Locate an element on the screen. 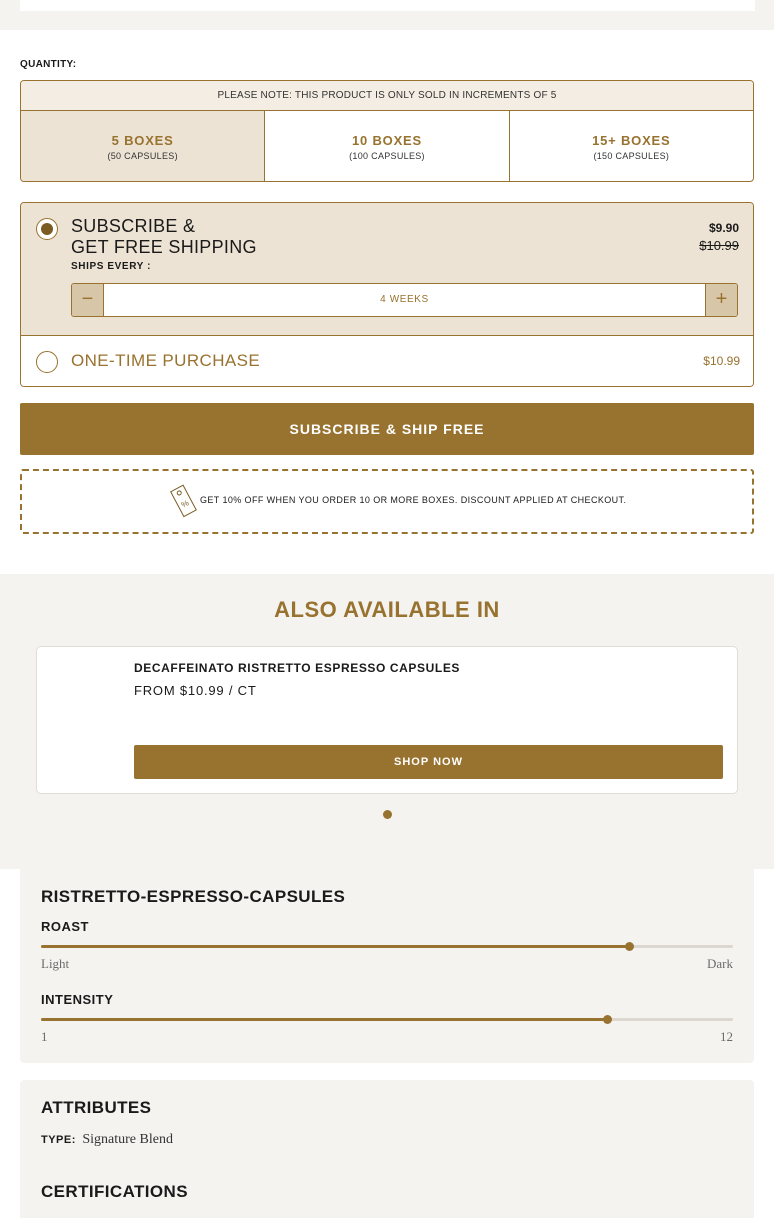 This screenshot has height=1218, width=774. certifications-title: CERTIFICATIONS is located at coordinates (114, 1191).